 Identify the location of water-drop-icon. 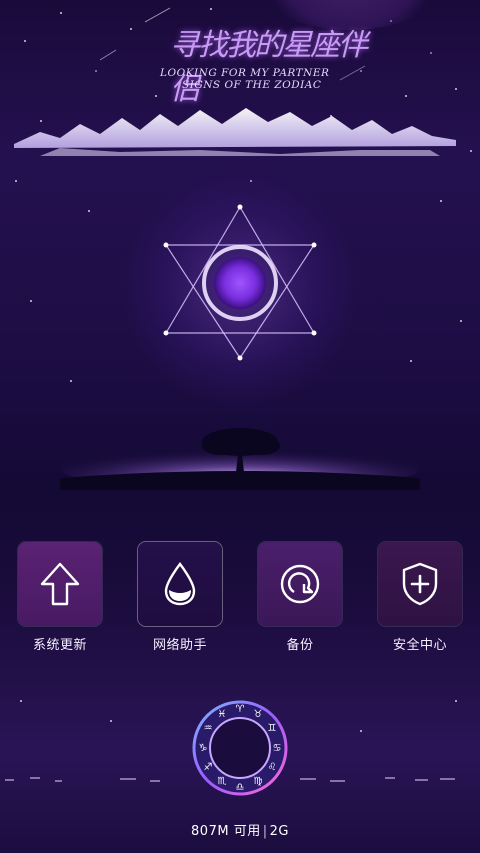
(180, 584).